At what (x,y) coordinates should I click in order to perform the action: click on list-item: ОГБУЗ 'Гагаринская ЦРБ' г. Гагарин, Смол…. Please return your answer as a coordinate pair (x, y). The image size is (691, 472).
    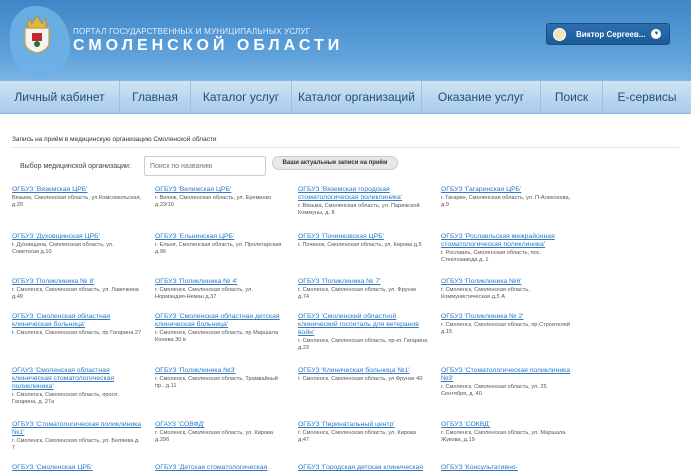
    Looking at the image, I should click on (506, 197).